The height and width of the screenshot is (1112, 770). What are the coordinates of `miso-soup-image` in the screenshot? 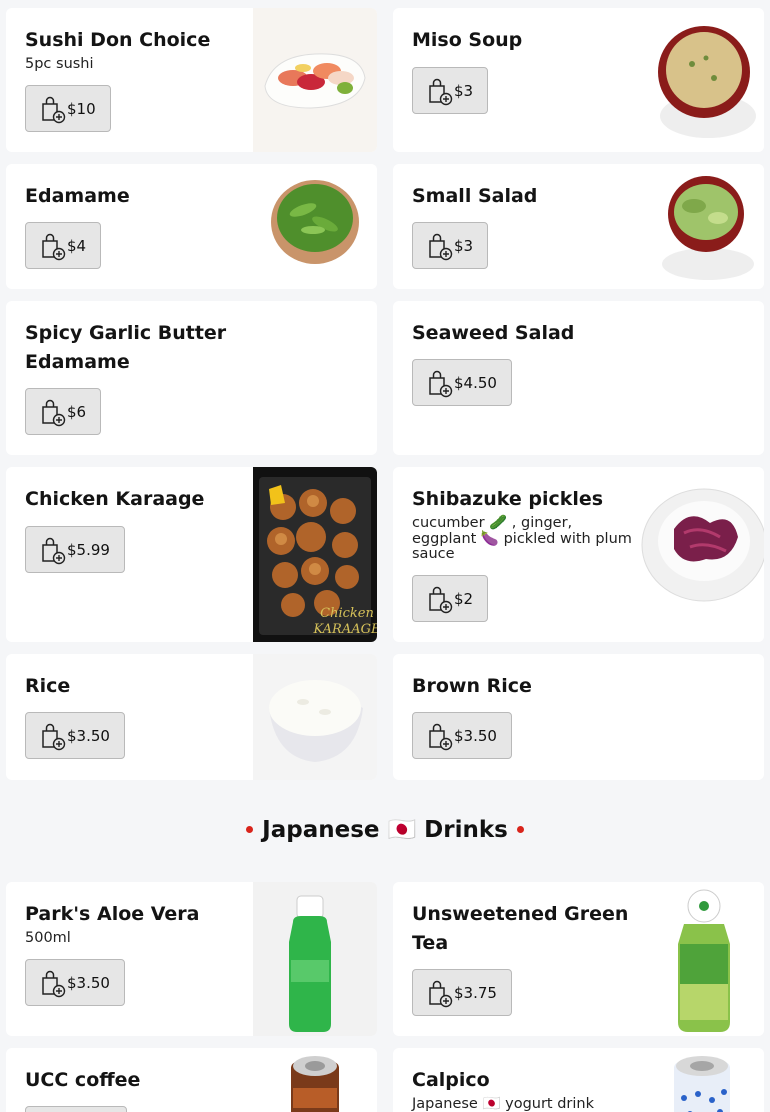 It's located at (702, 80).